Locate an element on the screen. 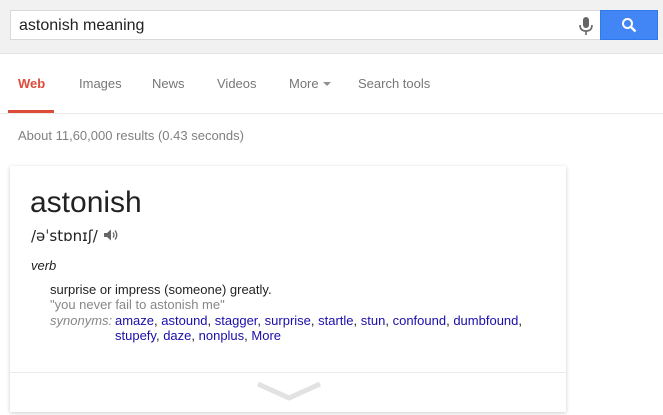 The width and height of the screenshot is (663, 415). caret-down-icon is located at coordinates (326, 83).